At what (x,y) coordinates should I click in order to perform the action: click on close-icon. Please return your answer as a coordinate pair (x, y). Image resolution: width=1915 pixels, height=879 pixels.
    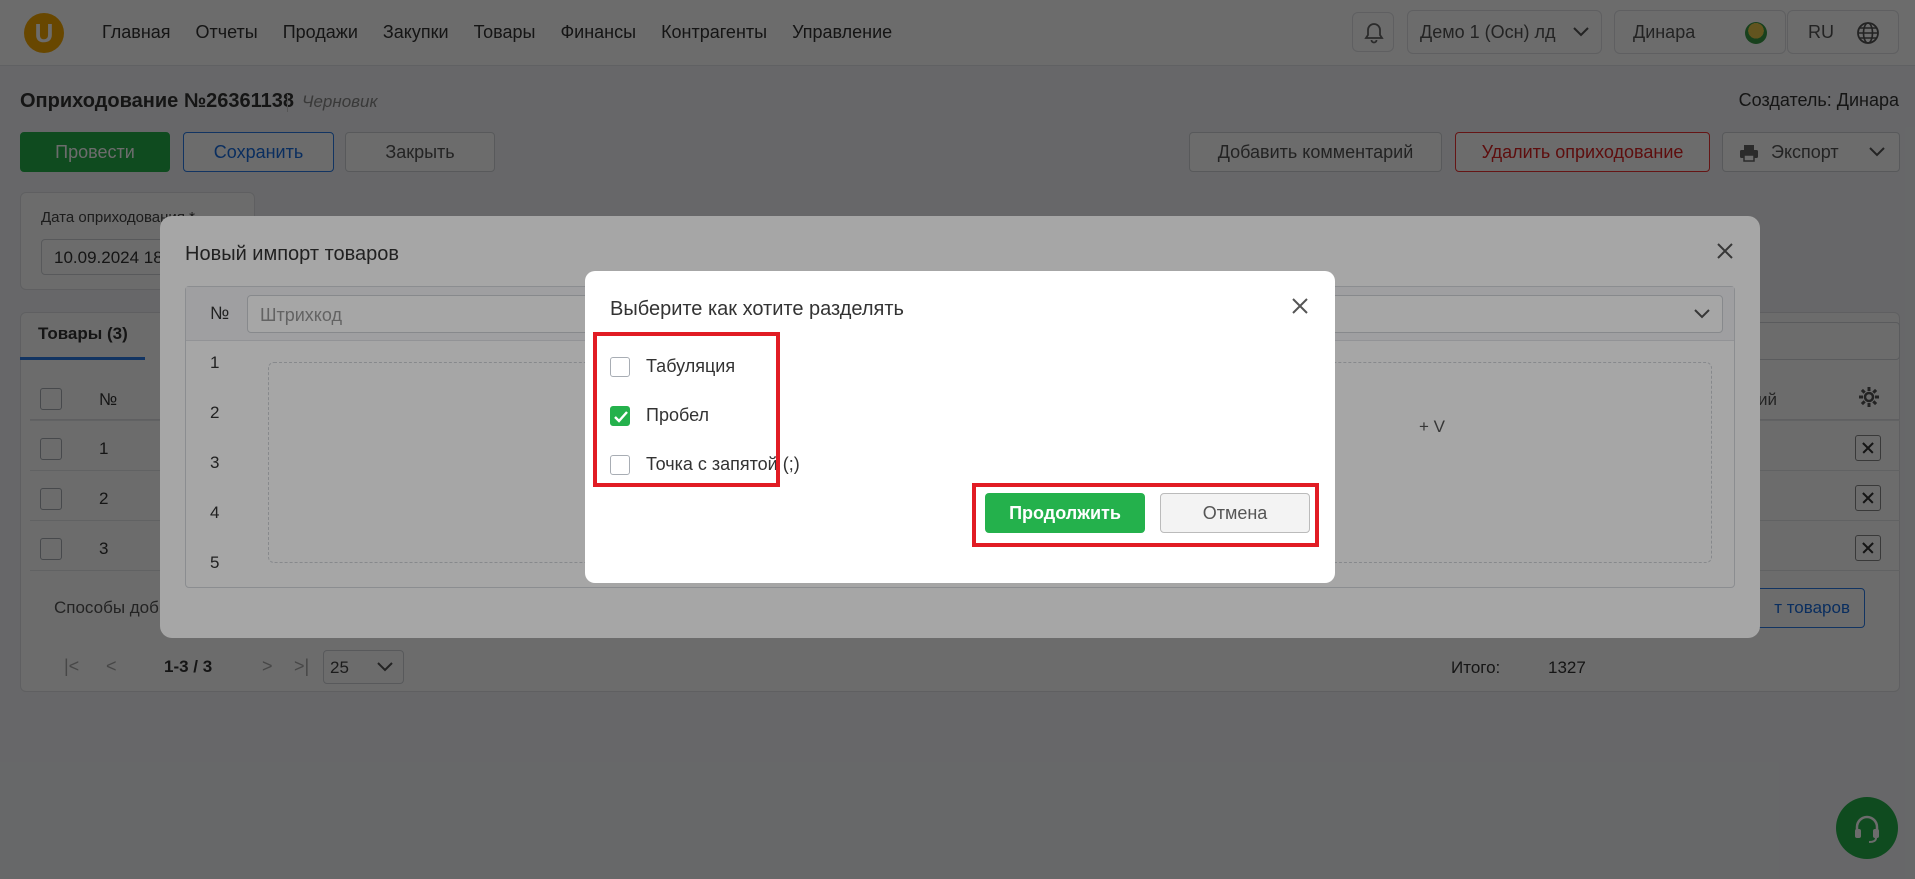
    Looking at the image, I should click on (1300, 306).